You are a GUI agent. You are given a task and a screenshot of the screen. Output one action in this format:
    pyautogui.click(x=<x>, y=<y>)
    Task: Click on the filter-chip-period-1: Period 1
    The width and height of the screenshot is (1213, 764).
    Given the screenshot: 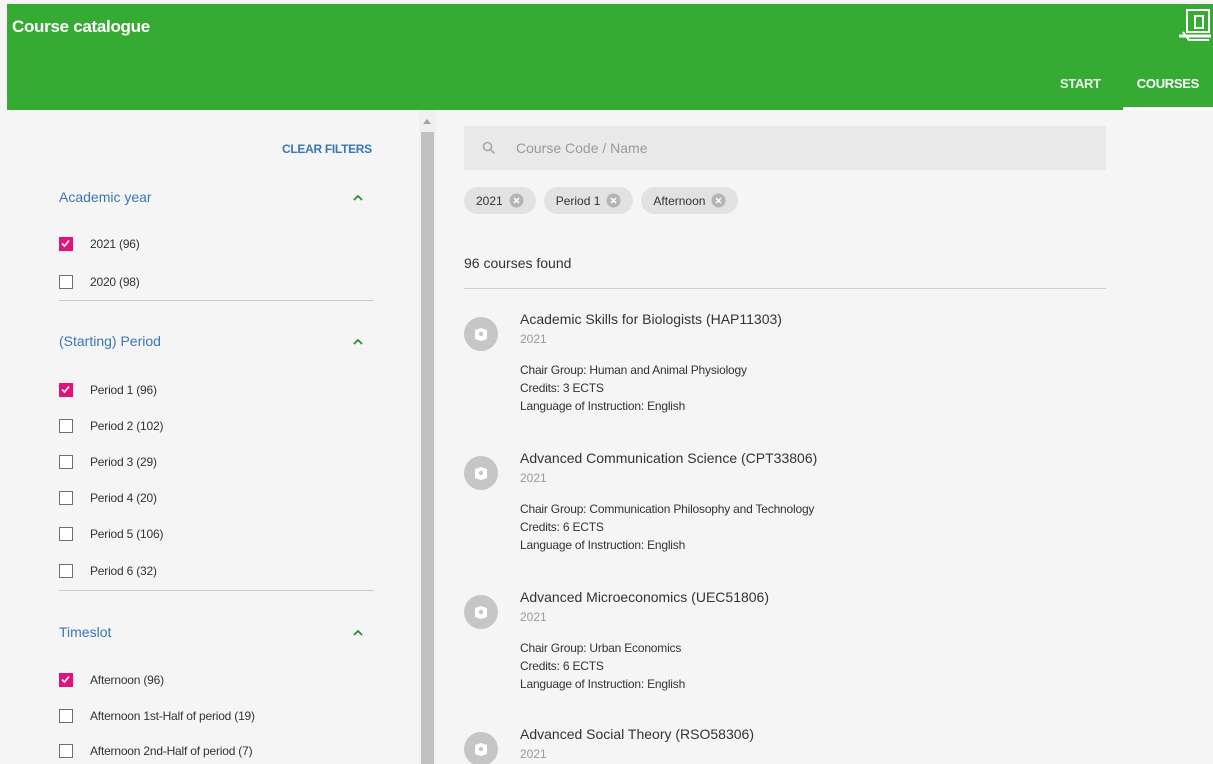 What is the action you would take?
    pyautogui.click(x=588, y=200)
    